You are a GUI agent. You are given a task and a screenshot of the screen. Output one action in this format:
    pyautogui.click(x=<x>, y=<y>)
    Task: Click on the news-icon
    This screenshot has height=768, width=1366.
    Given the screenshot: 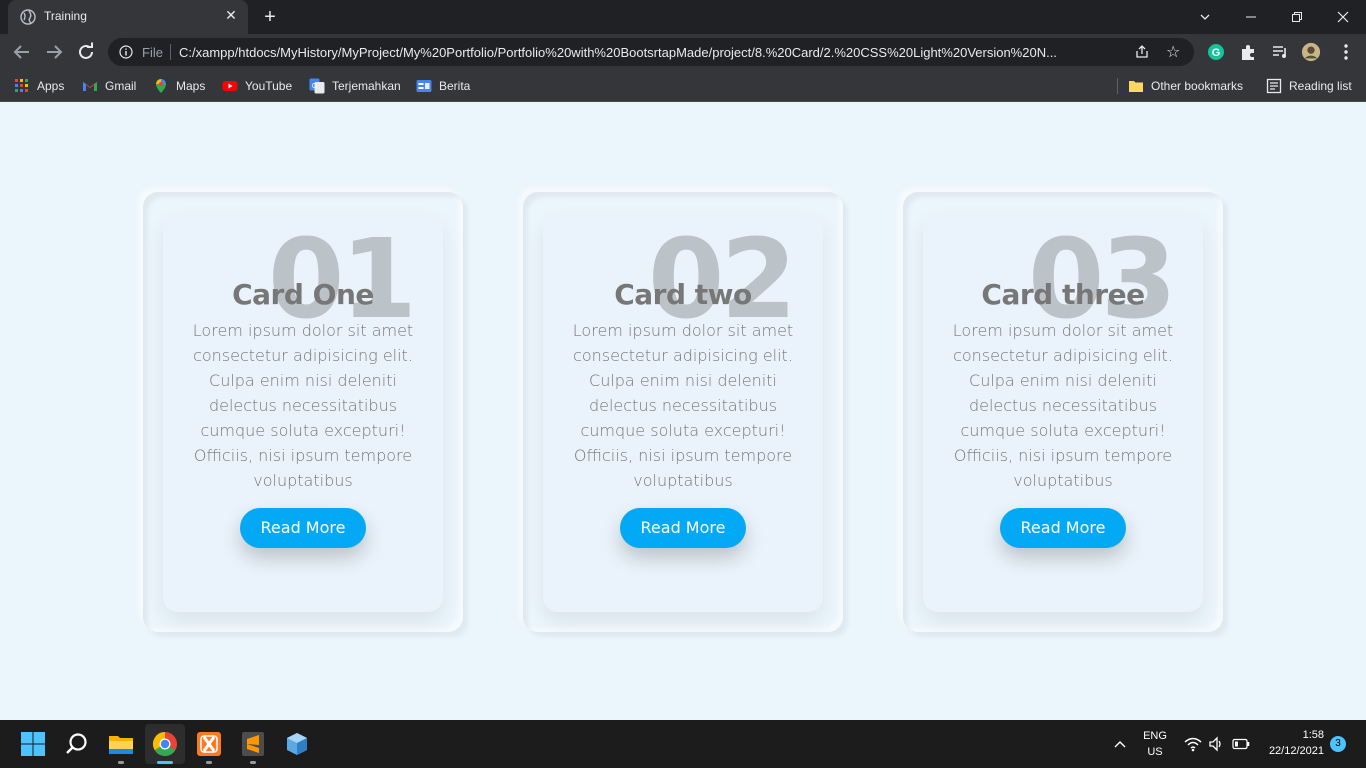 What is the action you would take?
    pyautogui.click(x=424, y=86)
    